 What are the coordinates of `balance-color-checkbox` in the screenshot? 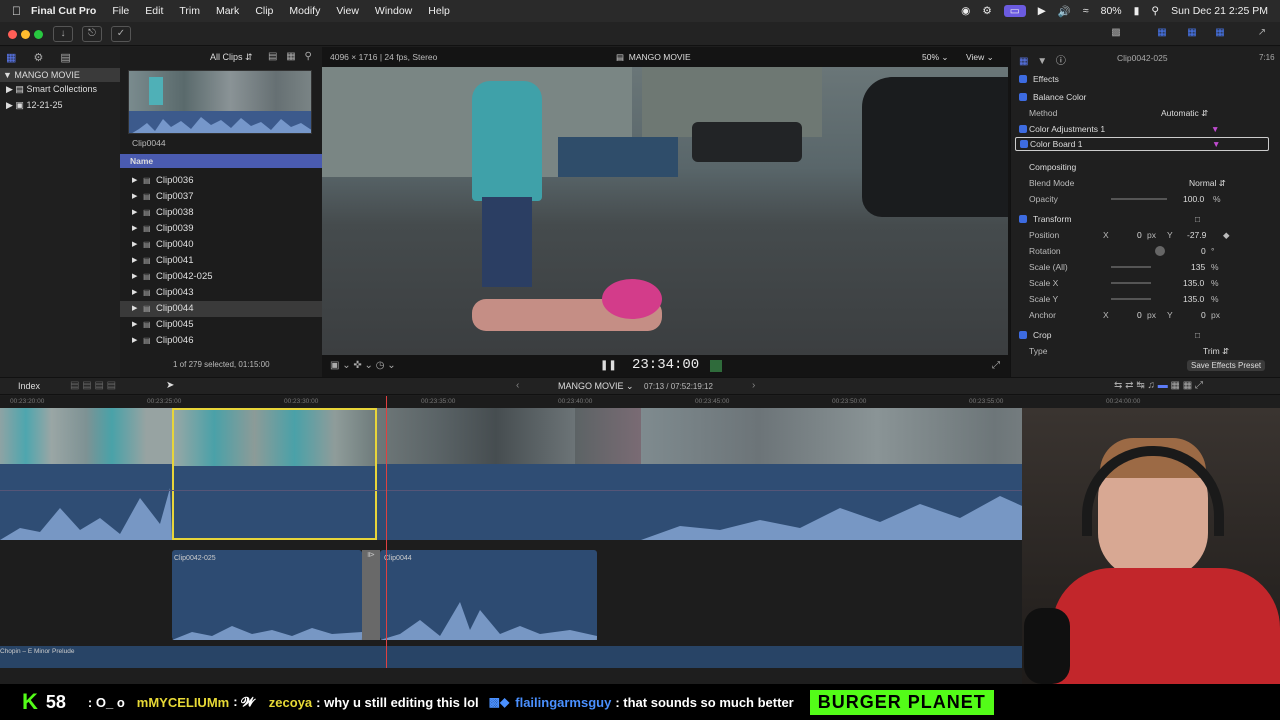 It's located at (1023, 97).